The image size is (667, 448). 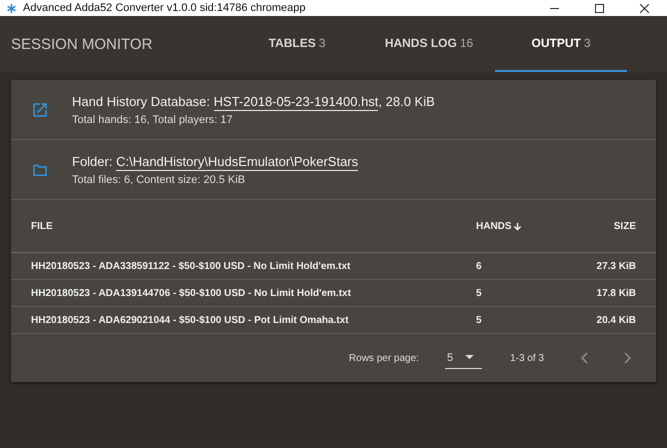 What do you see at coordinates (527, 358) in the screenshot?
I see `page-range: 1-3 of 3` at bounding box center [527, 358].